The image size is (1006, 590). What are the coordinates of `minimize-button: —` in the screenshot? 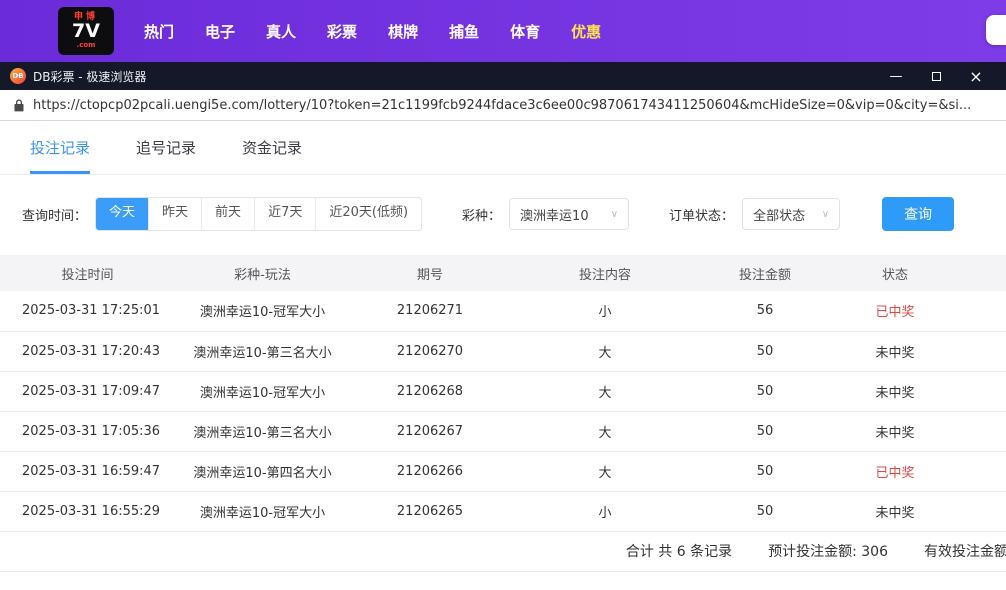 It's located at (896, 76).